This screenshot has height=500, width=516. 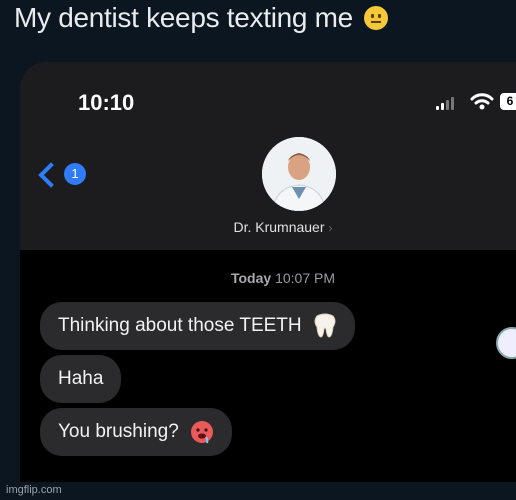 I want to click on neutral-face-icon, so click(x=376, y=18).